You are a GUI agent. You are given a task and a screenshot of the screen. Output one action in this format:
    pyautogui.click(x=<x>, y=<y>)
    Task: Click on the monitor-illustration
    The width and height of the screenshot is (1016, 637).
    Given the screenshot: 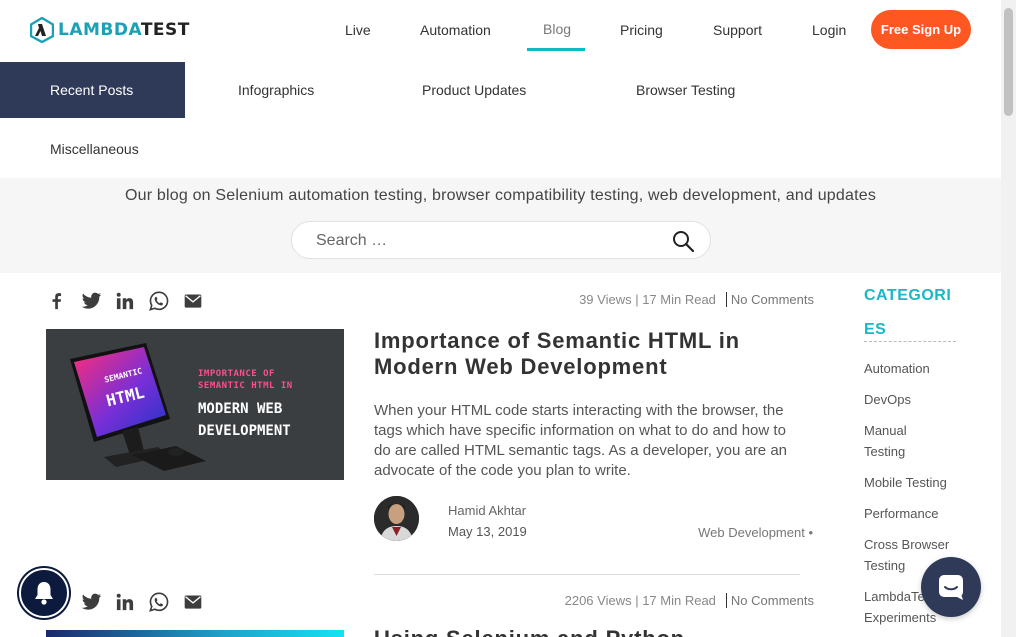 What is the action you would take?
    pyautogui.click(x=195, y=404)
    